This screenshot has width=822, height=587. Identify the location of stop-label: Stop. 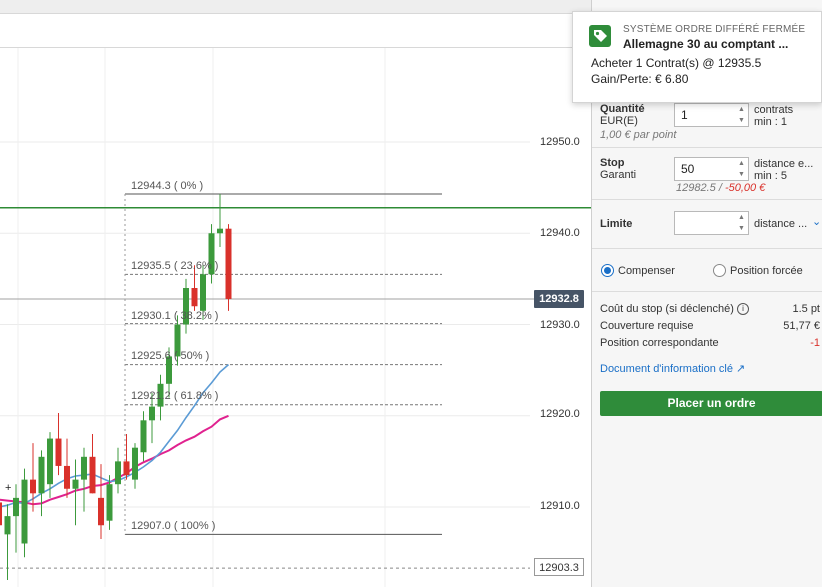
(612, 163).